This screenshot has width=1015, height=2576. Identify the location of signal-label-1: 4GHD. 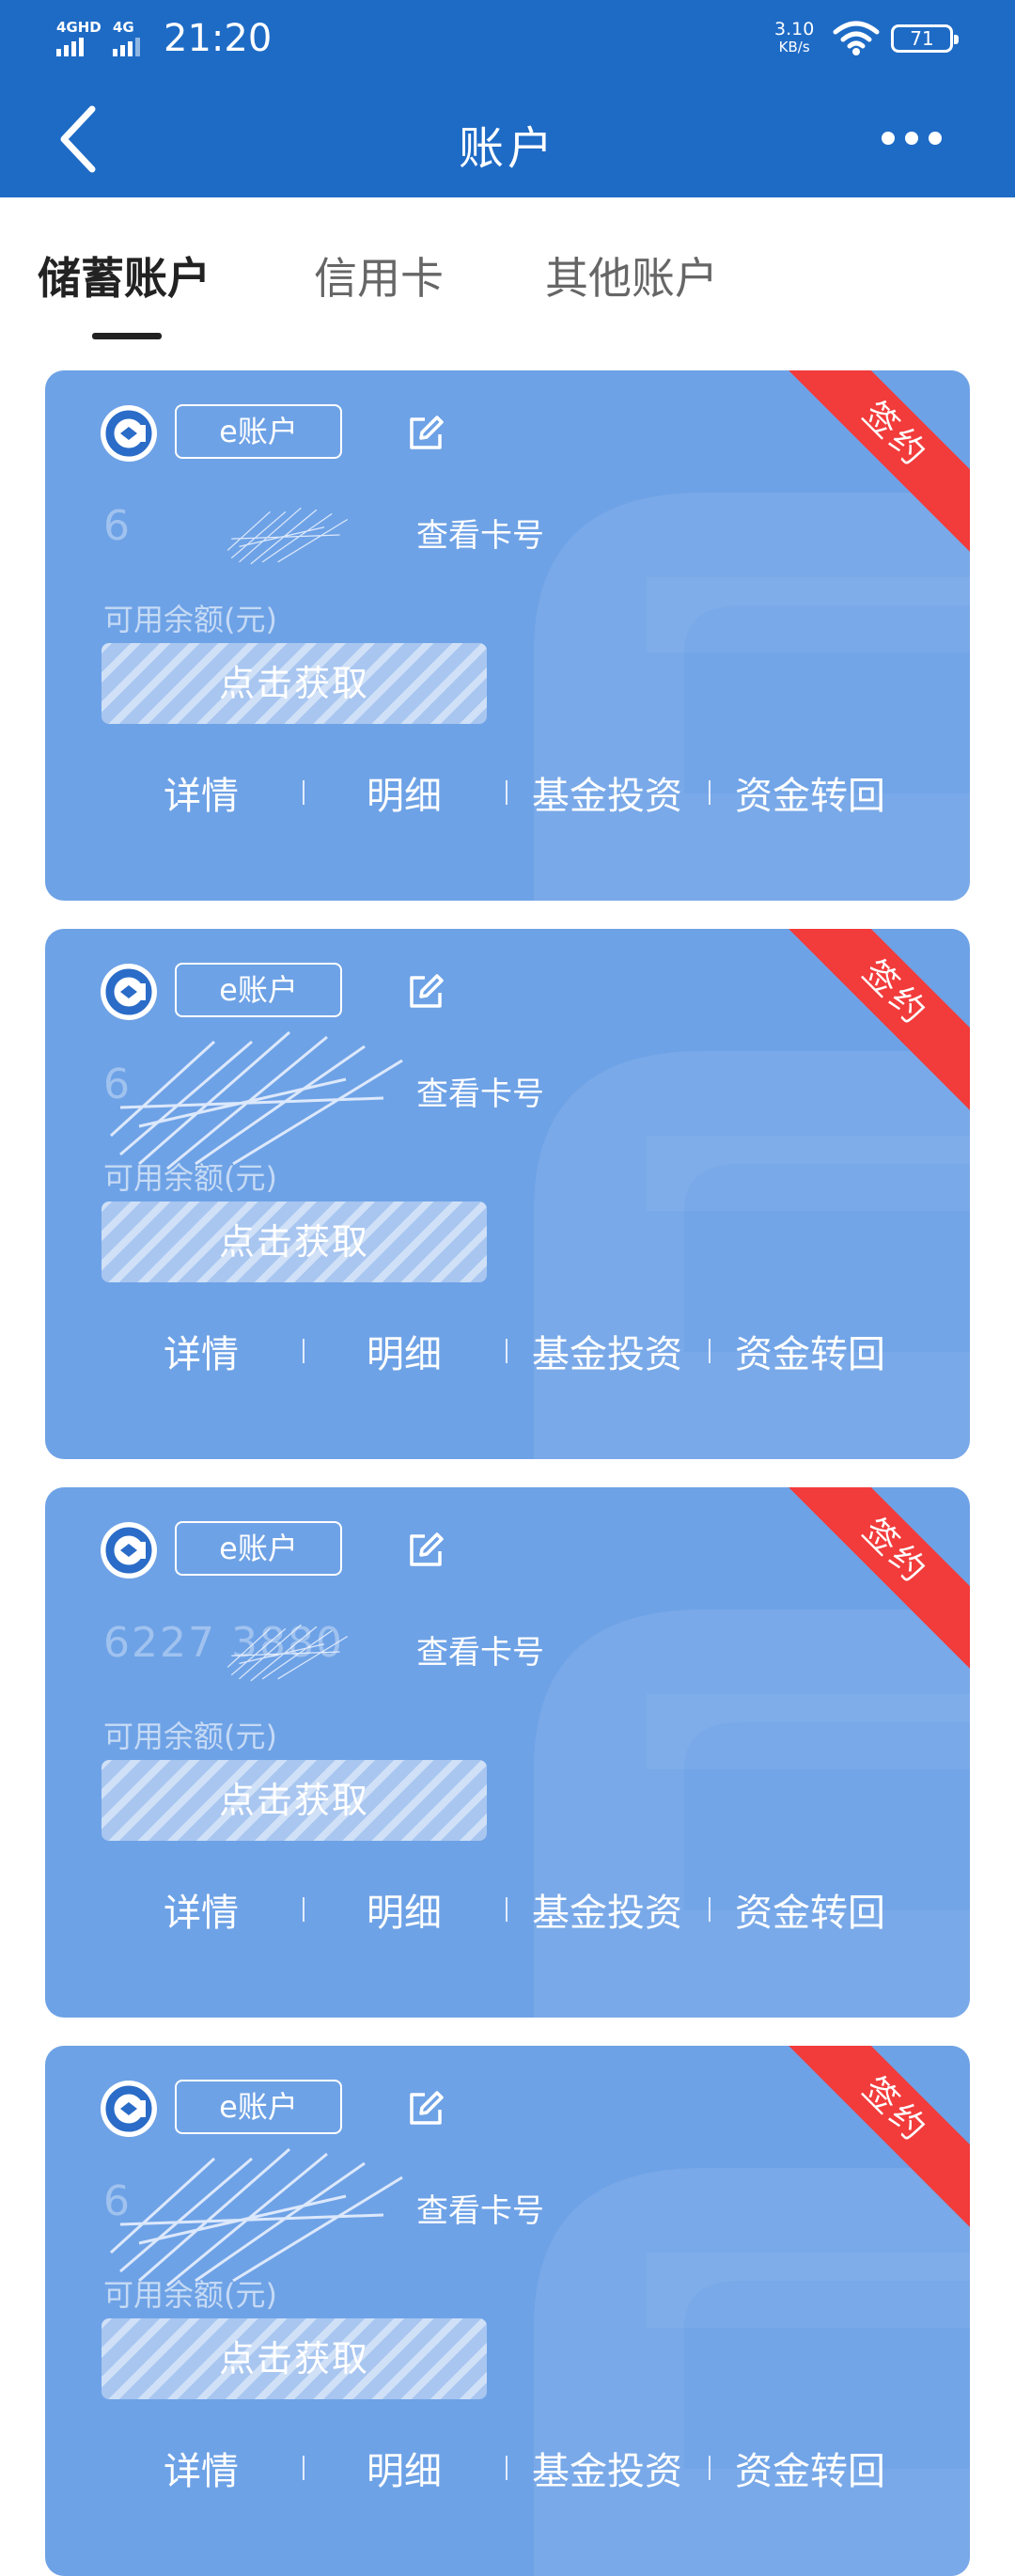
(79, 28).